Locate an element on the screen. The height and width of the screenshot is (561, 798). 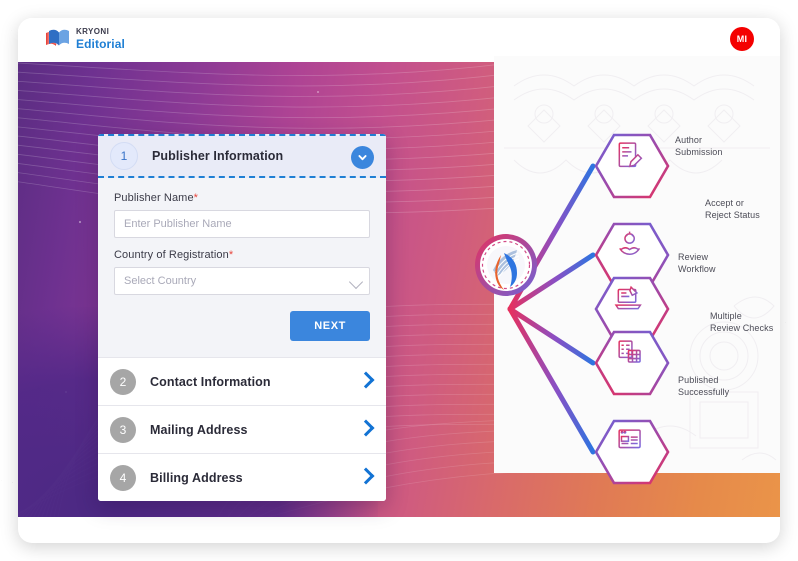
workflow-node-label-04: Multiple Review Checks is located at coordinates (741, 322).